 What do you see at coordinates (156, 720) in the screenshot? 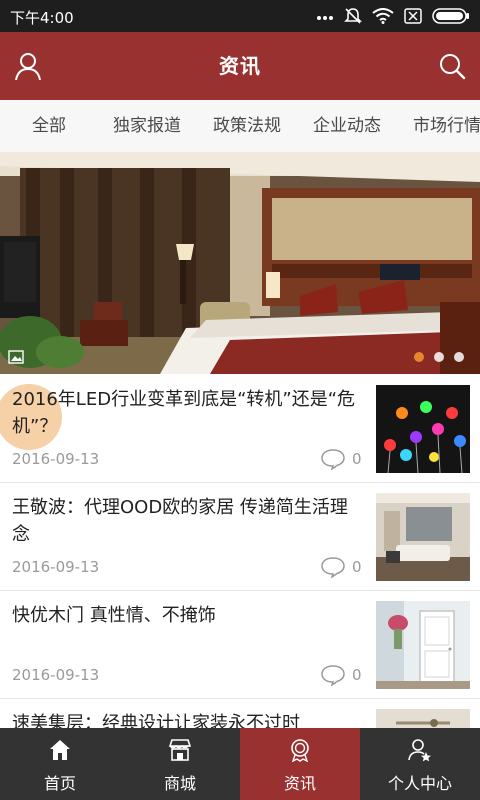
I see `news-title: 速美集层：经典设计让家装永不过时` at bounding box center [156, 720].